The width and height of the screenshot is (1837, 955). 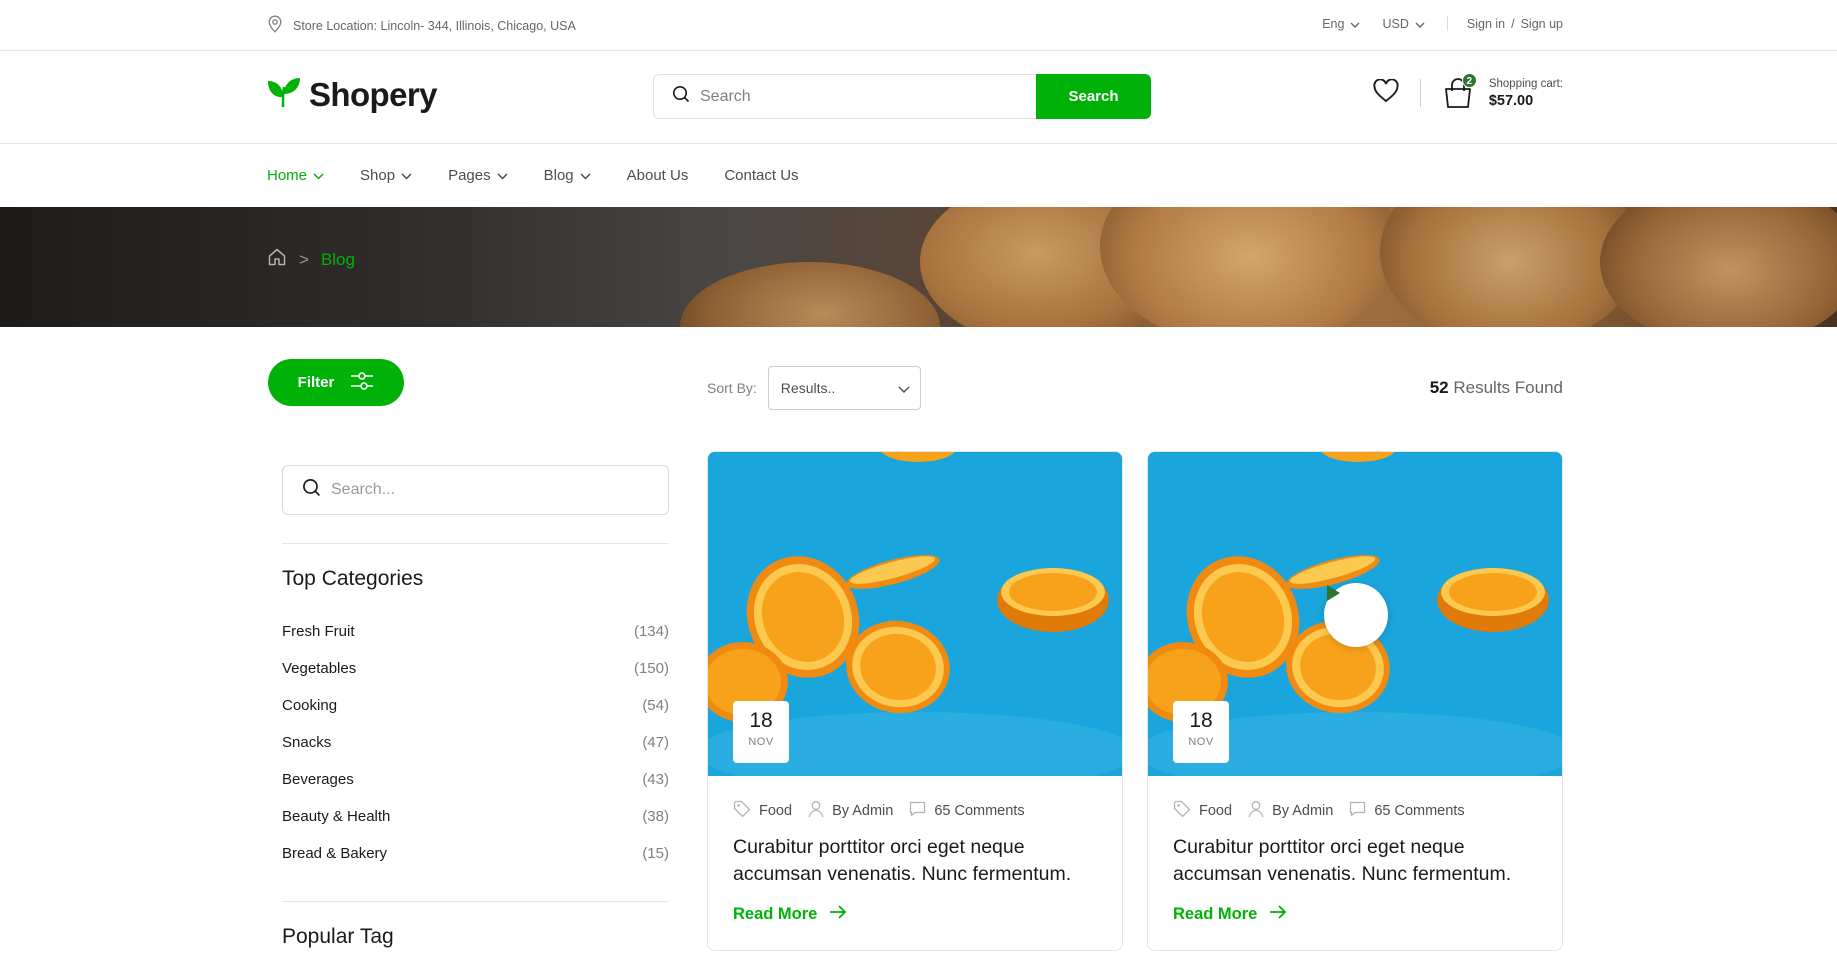 I want to click on heart-icon, so click(x=1386, y=92).